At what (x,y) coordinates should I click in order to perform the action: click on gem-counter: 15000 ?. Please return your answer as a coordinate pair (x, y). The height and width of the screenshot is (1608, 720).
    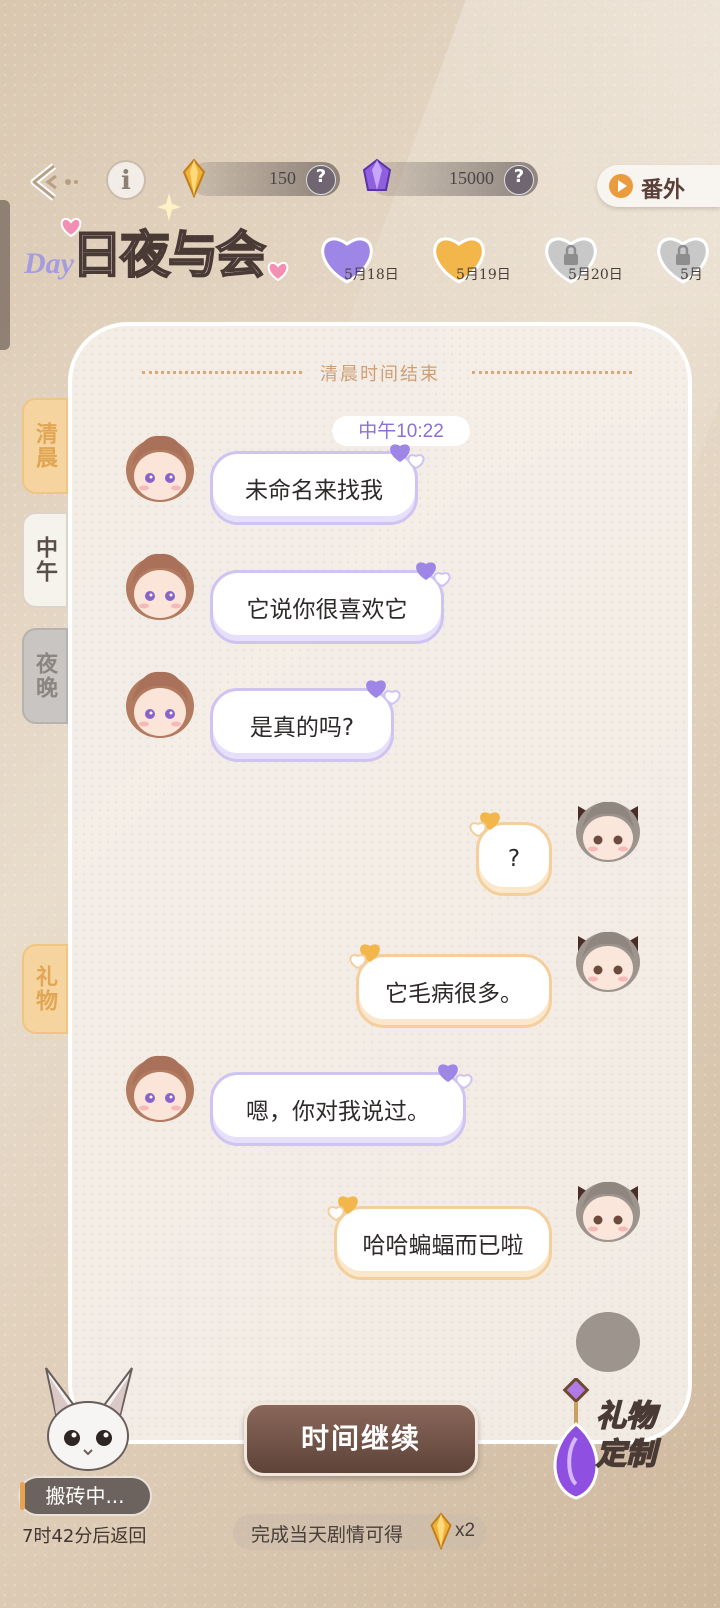
    Looking at the image, I should click on (450, 177).